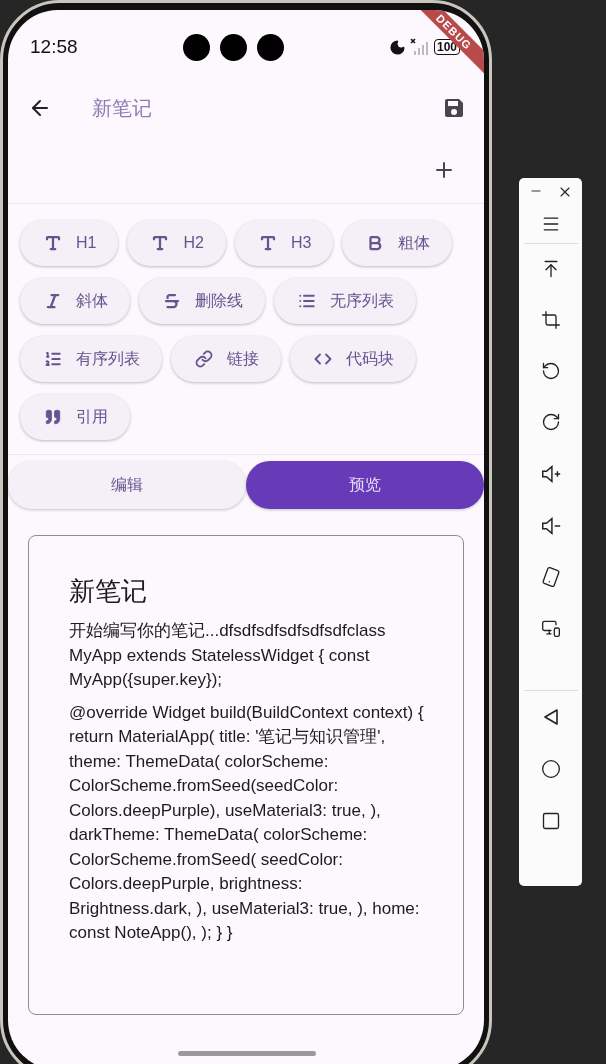 This screenshot has height=1064, width=606. Describe the element at coordinates (454, 108) in the screenshot. I see `save-button` at that location.